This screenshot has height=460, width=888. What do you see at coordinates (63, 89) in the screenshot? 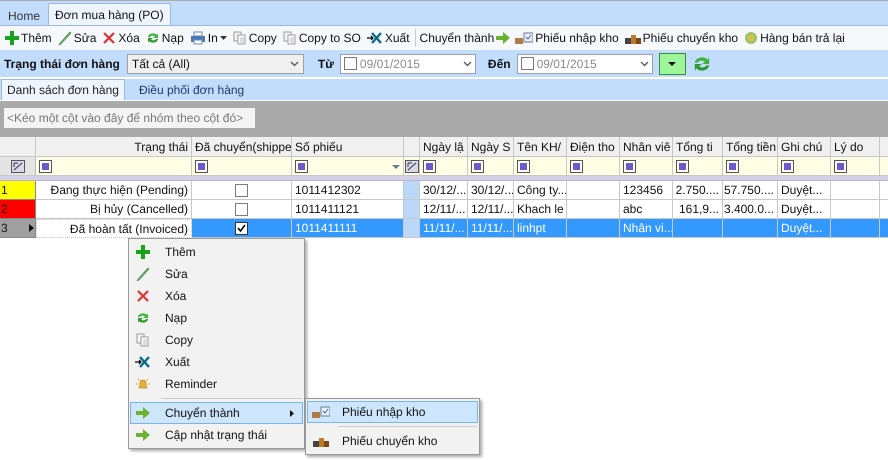
I see `tab: Danh sách đơn hàng` at bounding box center [63, 89].